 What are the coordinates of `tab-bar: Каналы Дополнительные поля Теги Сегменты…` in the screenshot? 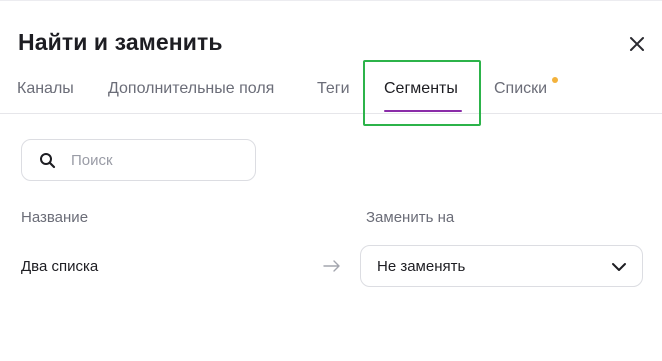 It's located at (331, 87).